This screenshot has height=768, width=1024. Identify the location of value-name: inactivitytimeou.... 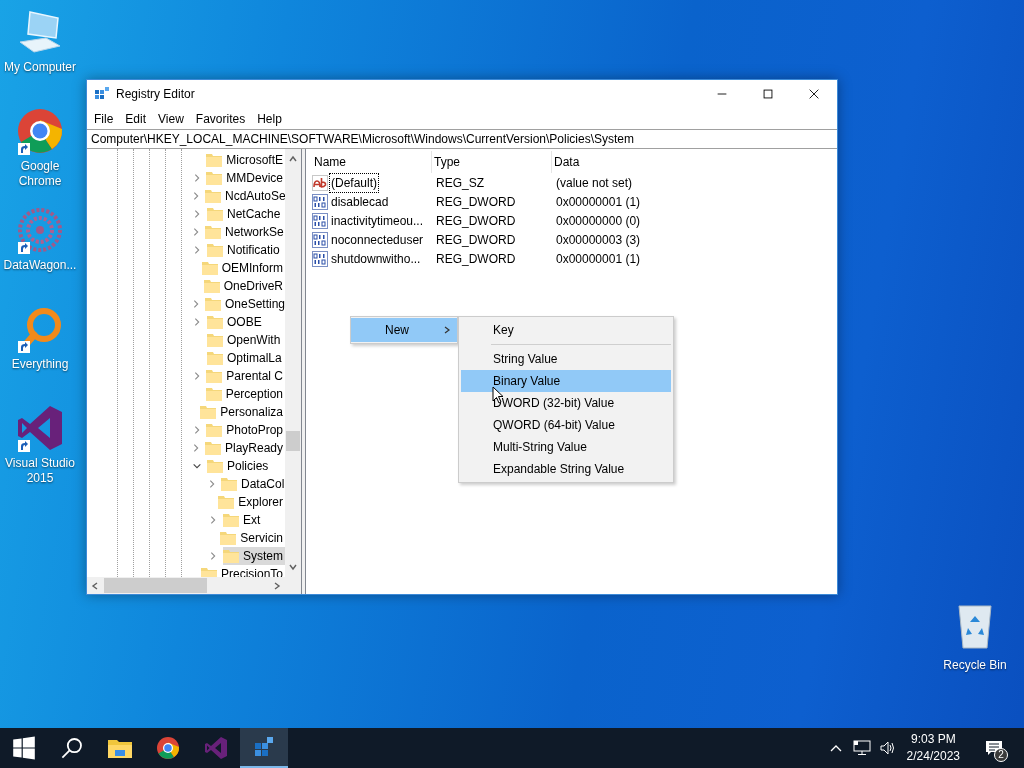
(377, 220).